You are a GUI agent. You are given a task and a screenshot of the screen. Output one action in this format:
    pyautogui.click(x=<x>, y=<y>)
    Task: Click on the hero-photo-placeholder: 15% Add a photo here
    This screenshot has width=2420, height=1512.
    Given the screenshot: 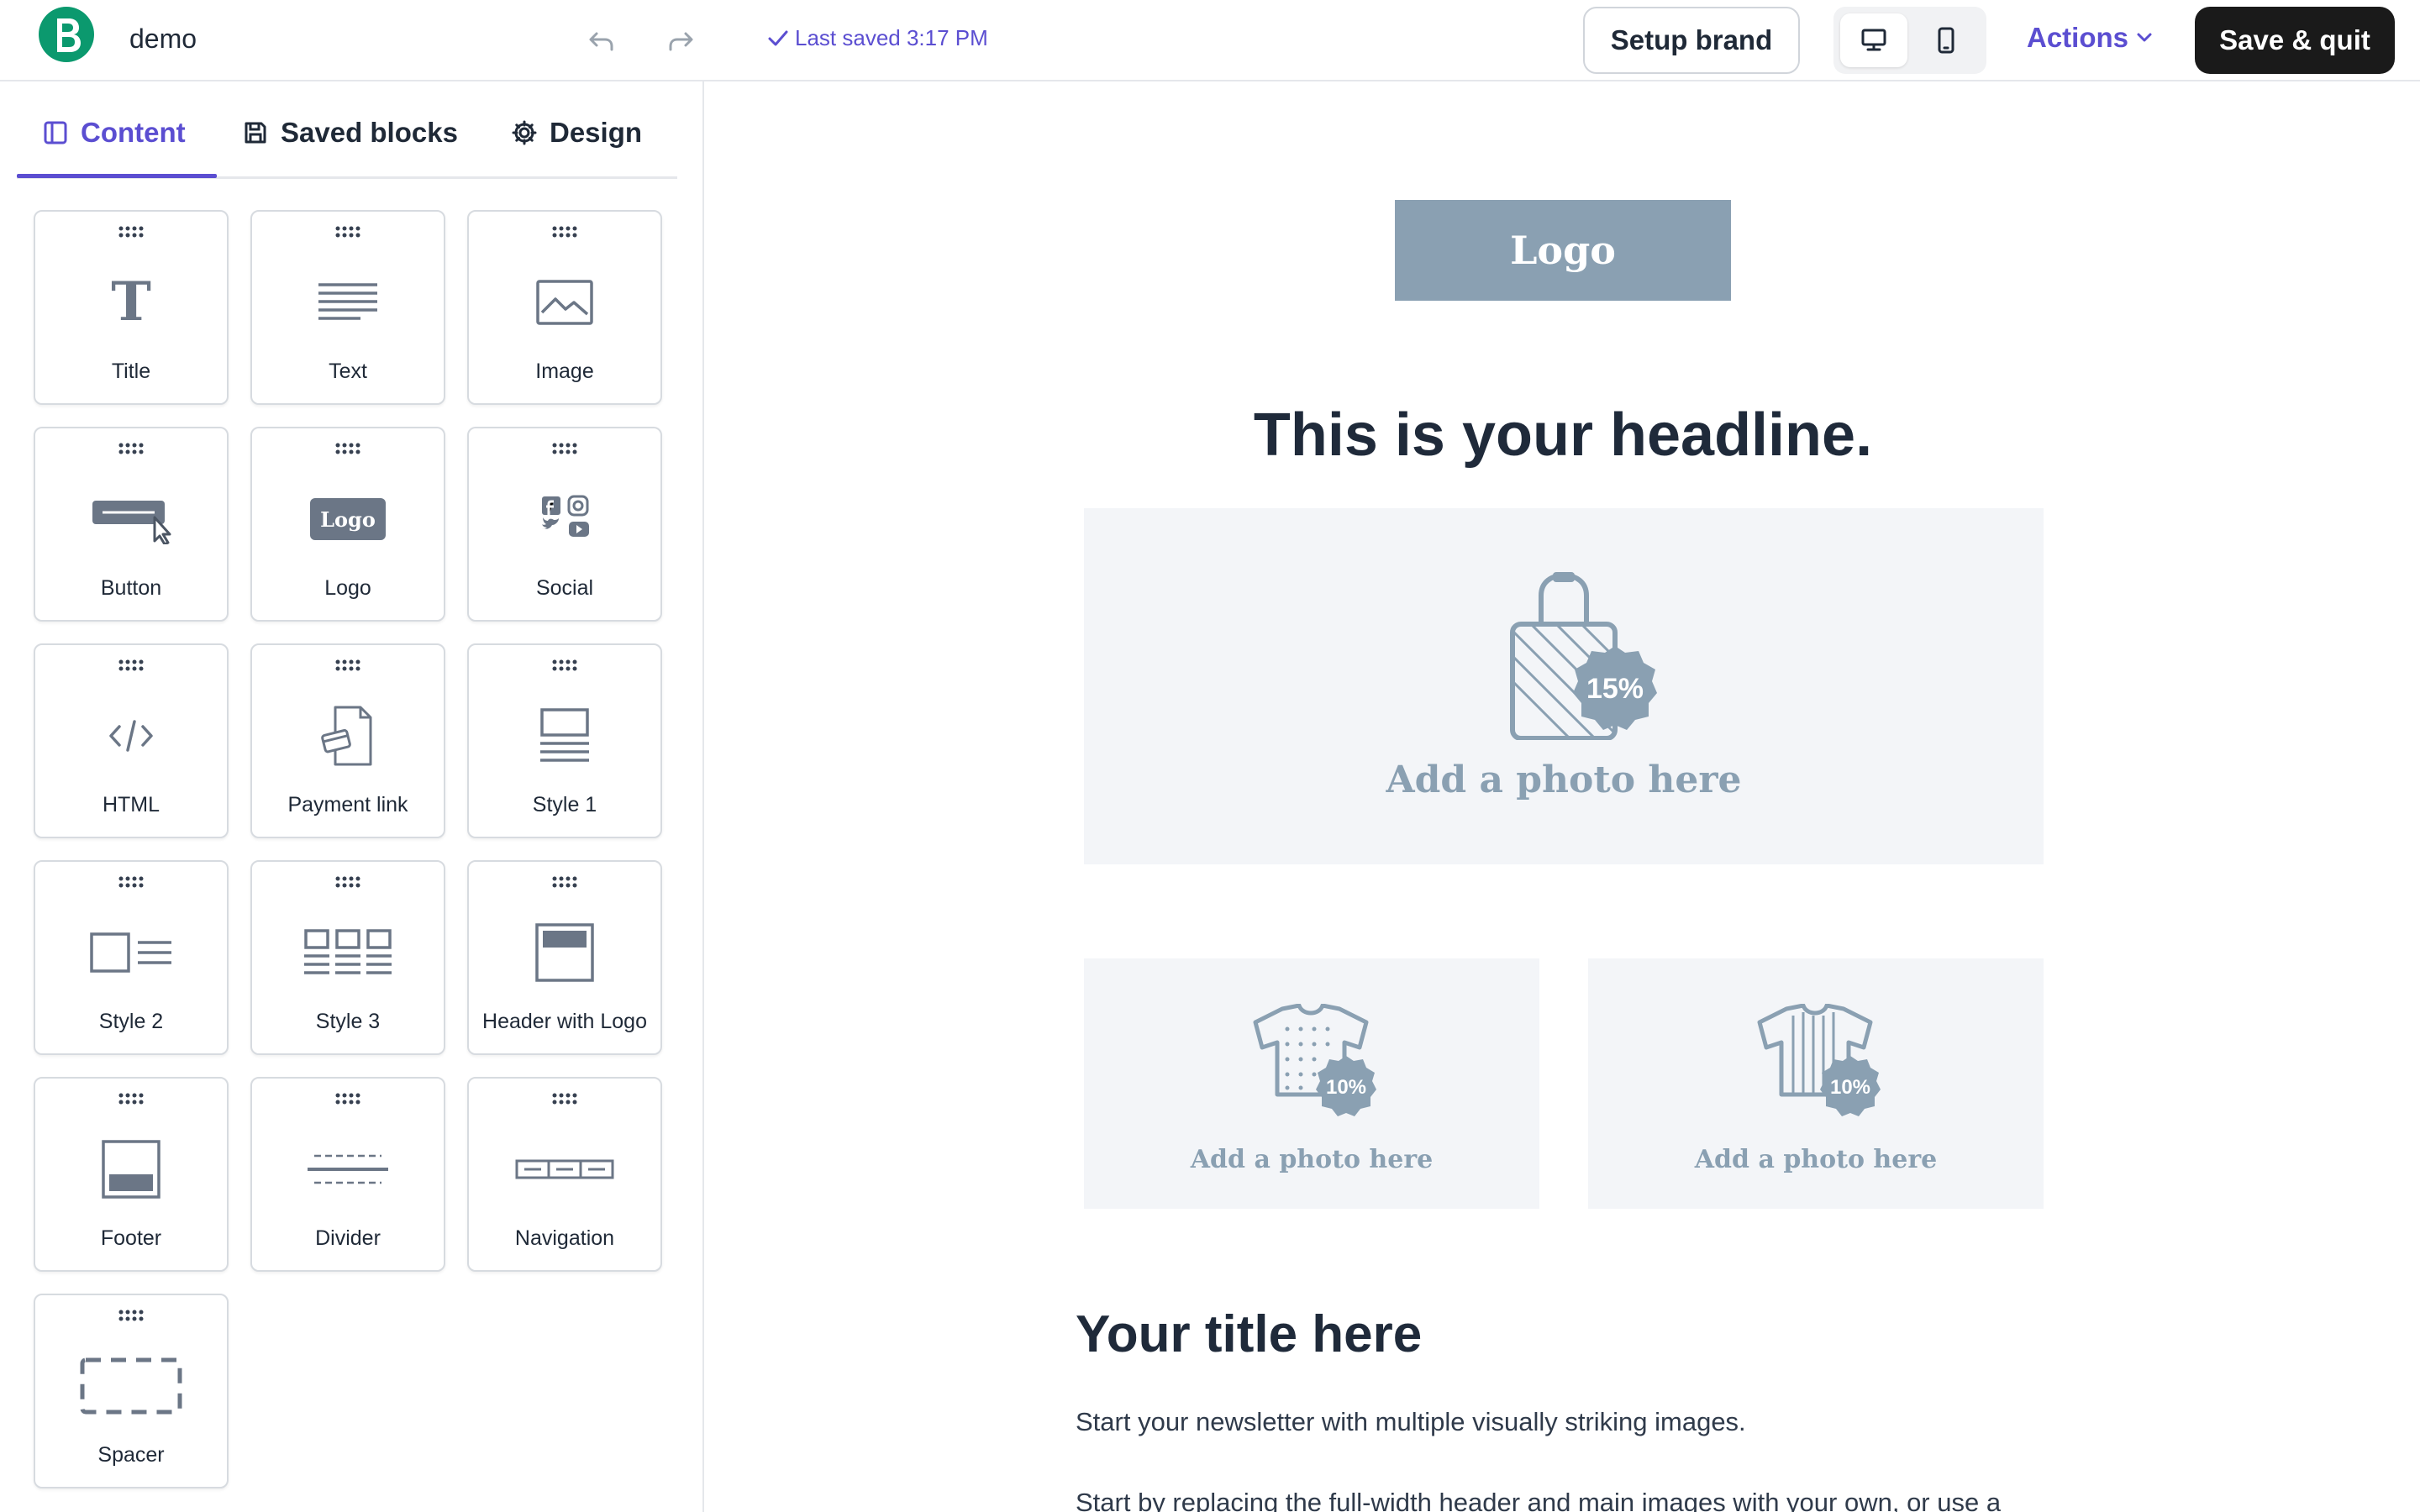 What is the action you would take?
    pyautogui.click(x=1564, y=686)
    